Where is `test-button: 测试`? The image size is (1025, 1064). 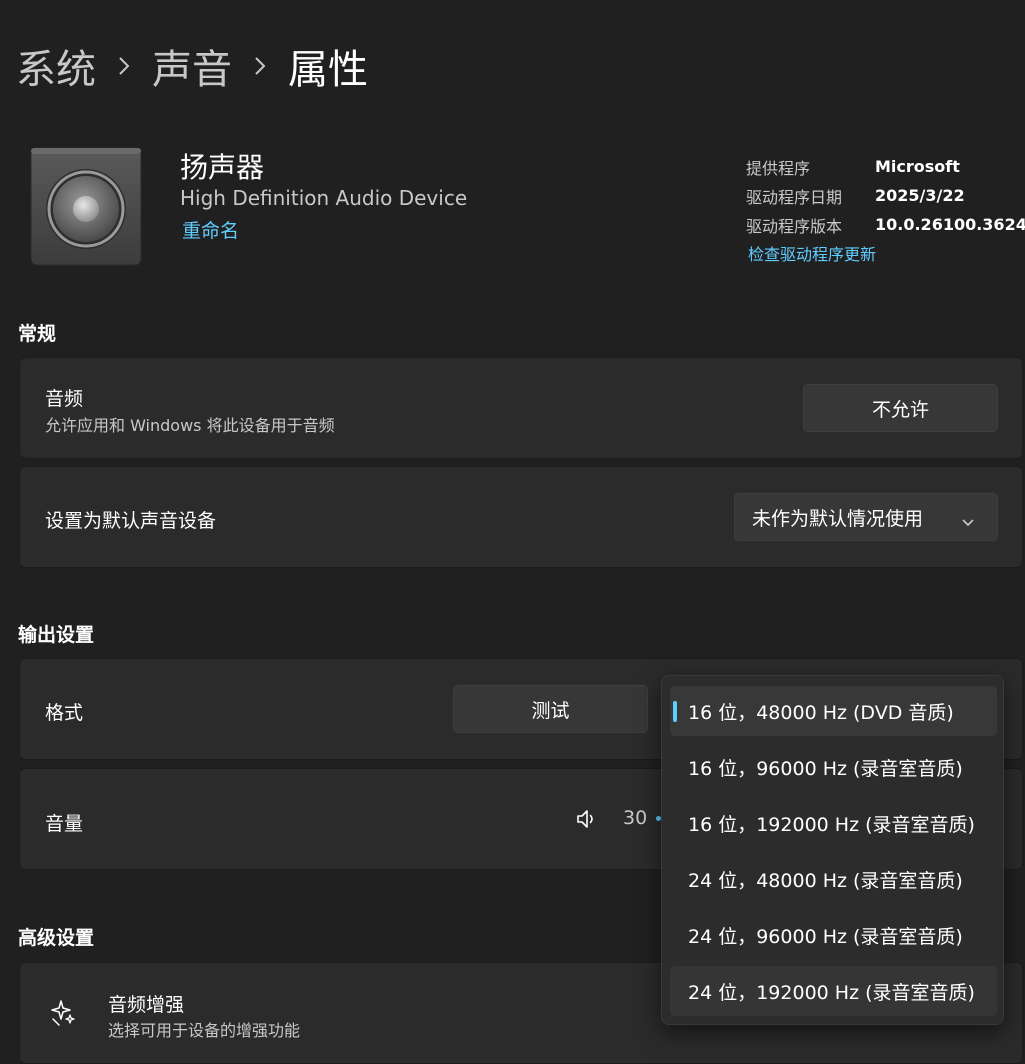
test-button: 测试 is located at coordinates (550, 709).